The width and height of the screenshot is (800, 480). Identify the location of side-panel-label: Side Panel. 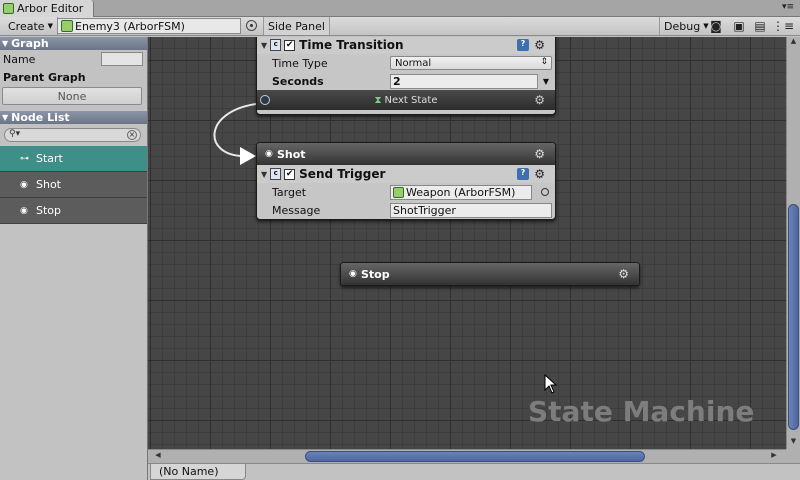
(296, 26).